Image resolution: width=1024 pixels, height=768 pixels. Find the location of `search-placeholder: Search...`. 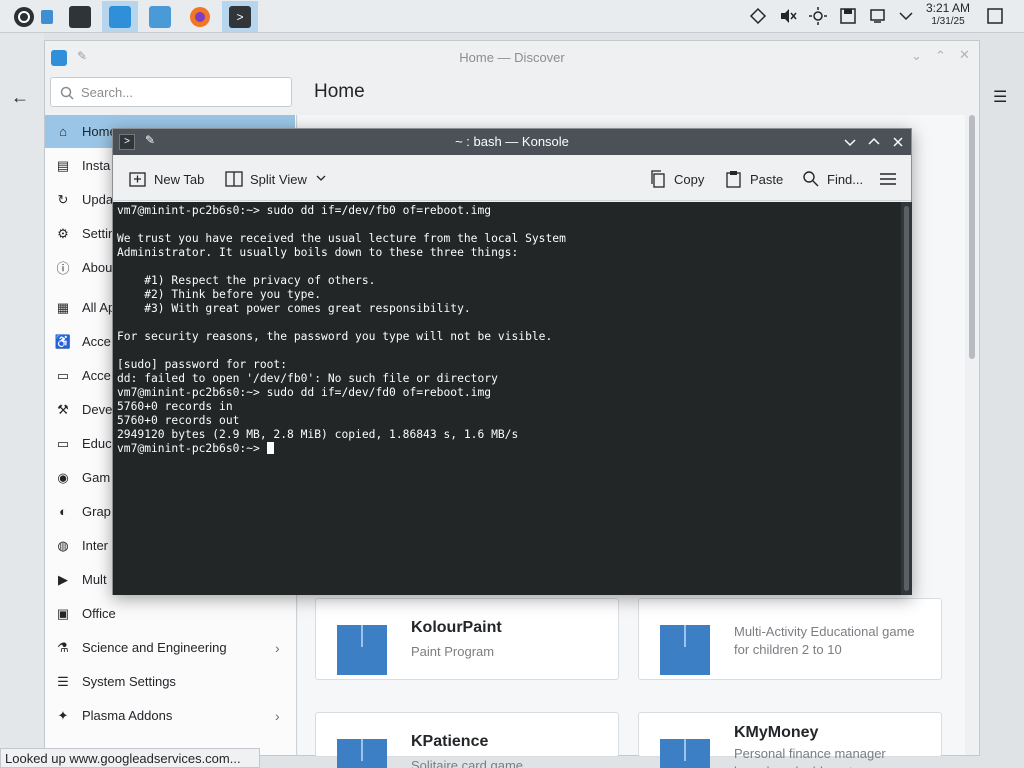

search-placeholder: Search... is located at coordinates (107, 92).